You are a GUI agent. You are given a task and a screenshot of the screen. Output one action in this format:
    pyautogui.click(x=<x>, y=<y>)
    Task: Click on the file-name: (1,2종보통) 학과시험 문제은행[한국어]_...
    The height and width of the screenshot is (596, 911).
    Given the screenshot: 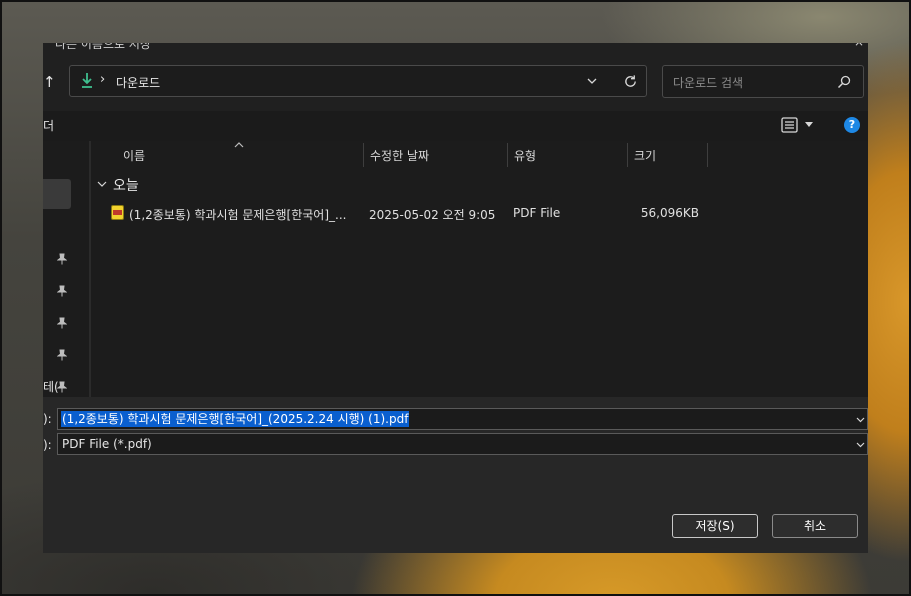 What is the action you would take?
    pyautogui.click(x=238, y=215)
    